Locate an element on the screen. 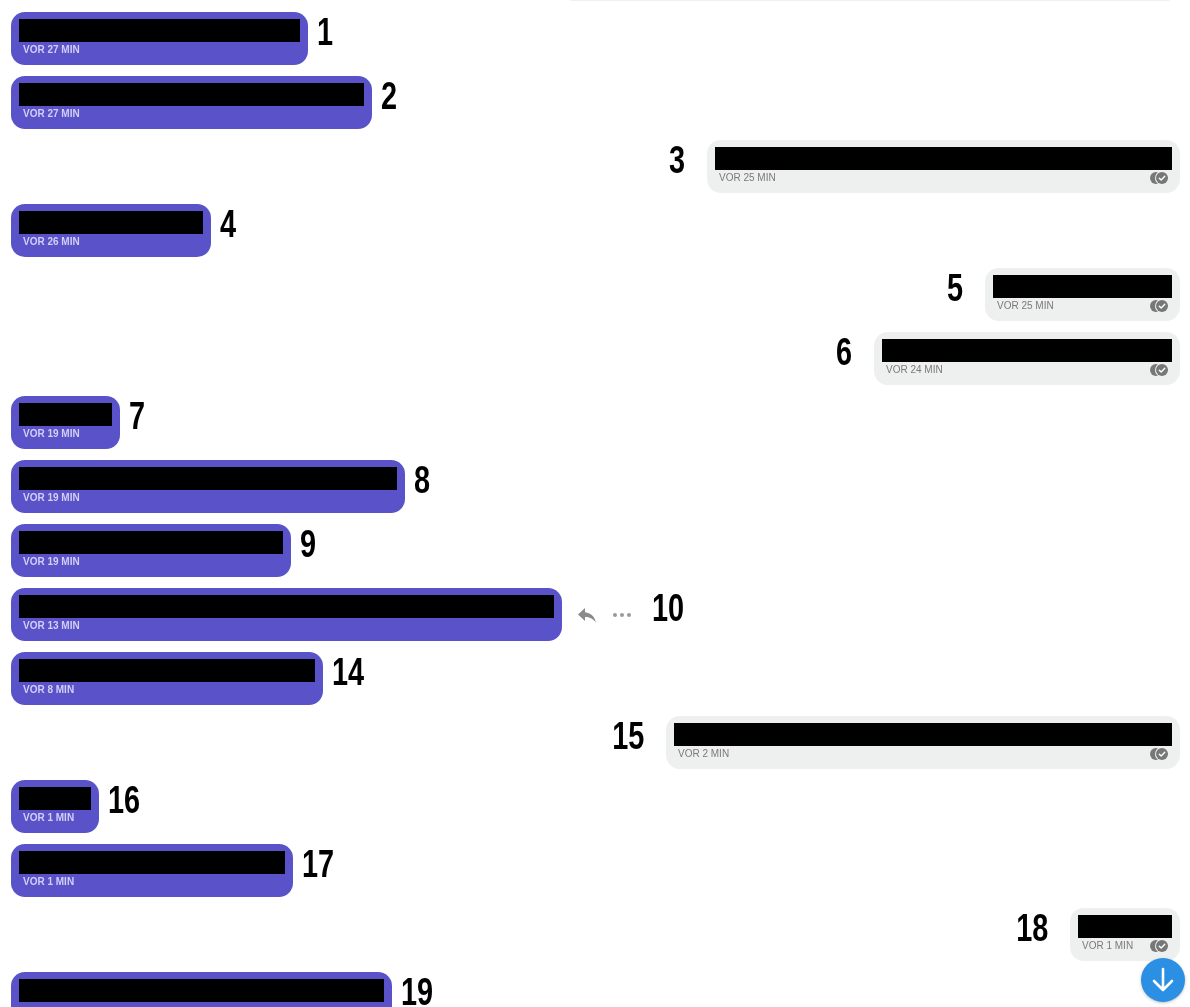 This screenshot has width=1190, height=1007. more-icon is located at coordinates (622, 614).